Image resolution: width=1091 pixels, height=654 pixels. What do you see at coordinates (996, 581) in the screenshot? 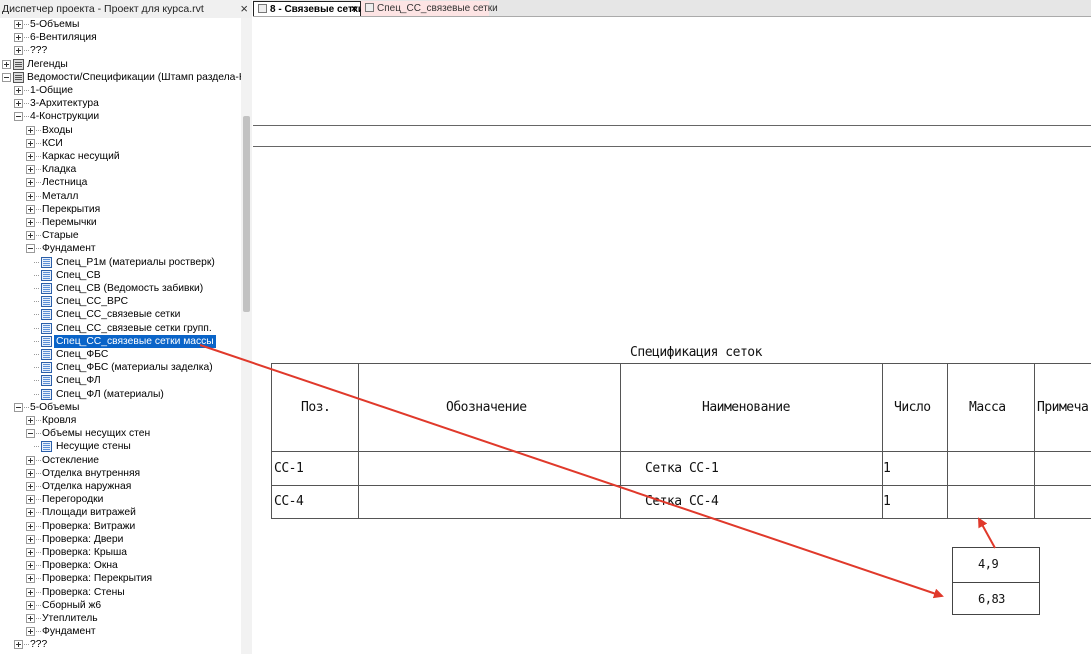
I see `mass-values-box: 4,9 6,83` at bounding box center [996, 581].